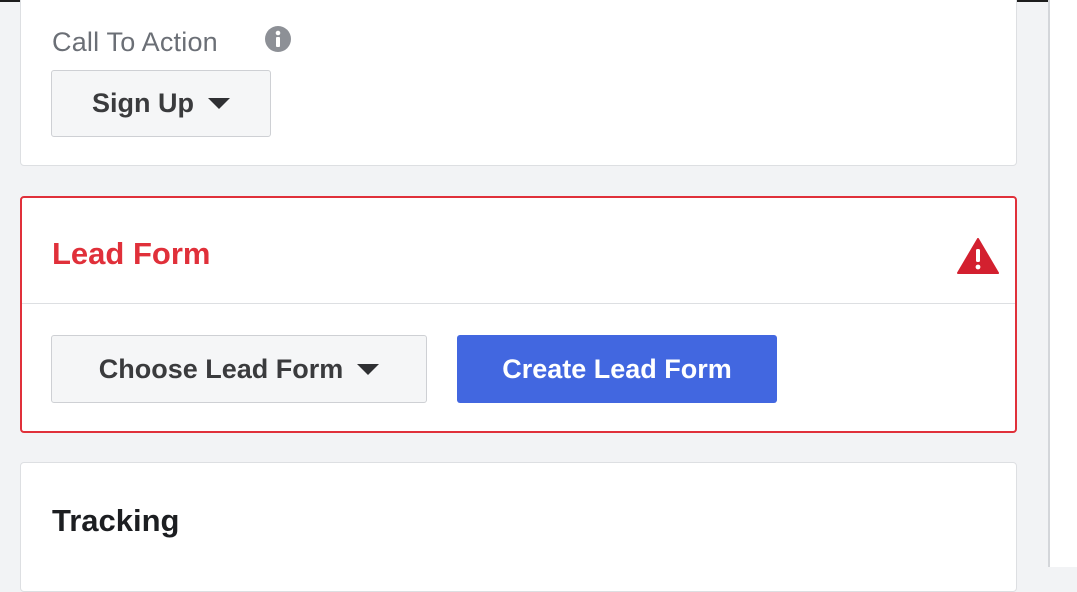  Describe the element at coordinates (116, 520) in the screenshot. I see `tracking-title: Tracking` at that location.